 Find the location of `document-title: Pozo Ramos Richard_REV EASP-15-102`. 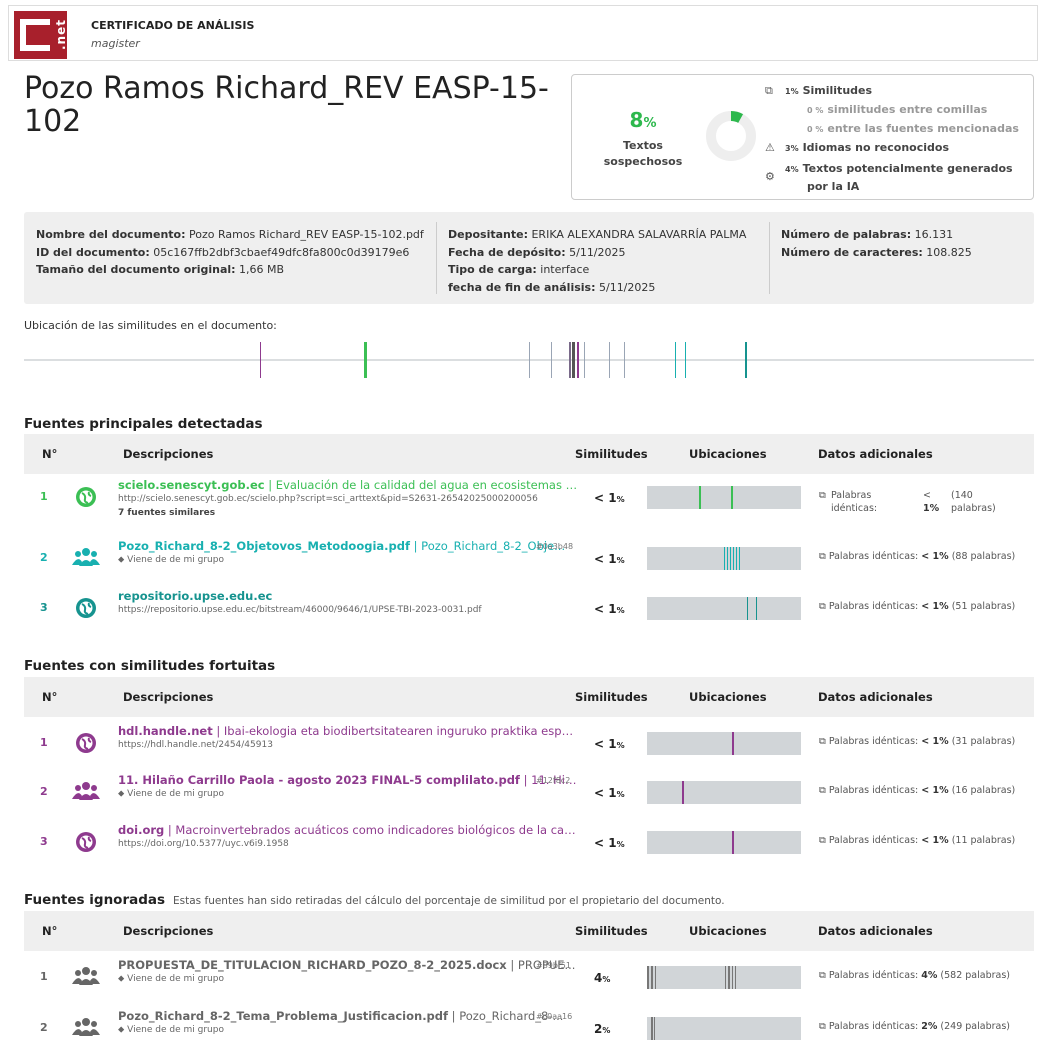

document-title: Pozo Ramos Richard_REV EASP-15-102 is located at coordinates (286, 105).